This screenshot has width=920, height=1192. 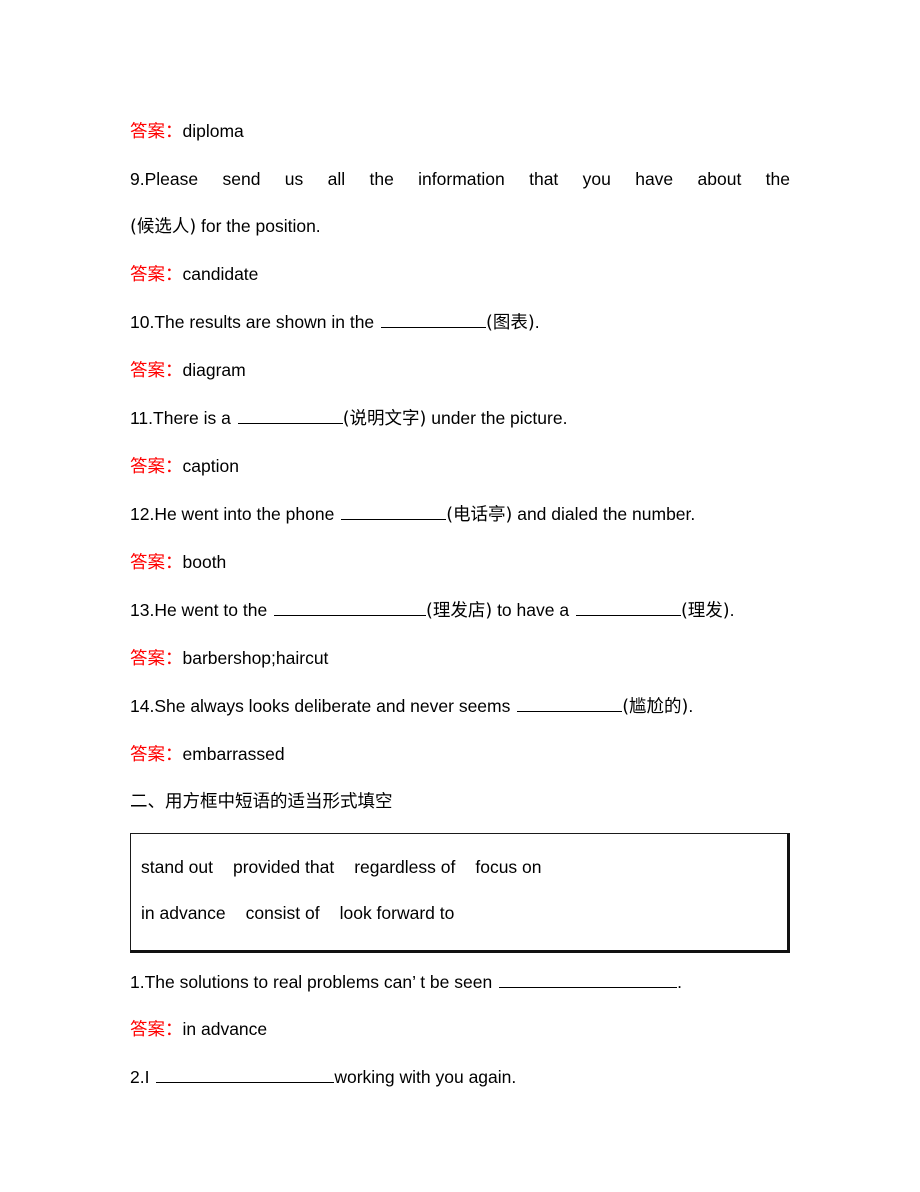 What do you see at coordinates (137, 179) in the screenshot?
I see `question-9-number: 9.` at bounding box center [137, 179].